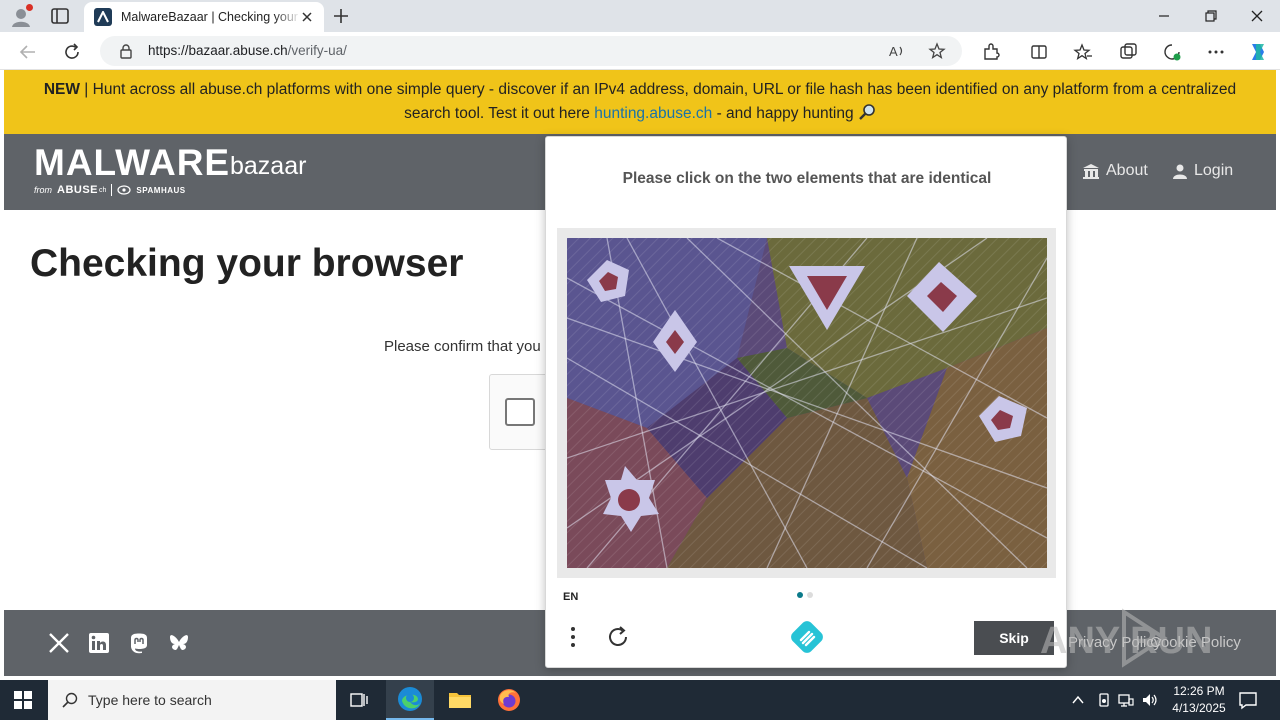  I want to click on browser-tab-bar: MalwareBazaar | Checking your browser, so click(640, 16).